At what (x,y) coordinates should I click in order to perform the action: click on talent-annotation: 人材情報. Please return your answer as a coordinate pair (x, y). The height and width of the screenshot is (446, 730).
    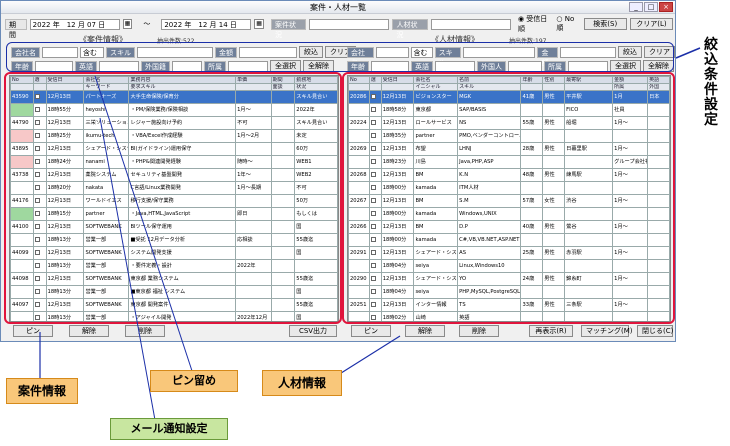
    Looking at the image, I should click on (302, 383).